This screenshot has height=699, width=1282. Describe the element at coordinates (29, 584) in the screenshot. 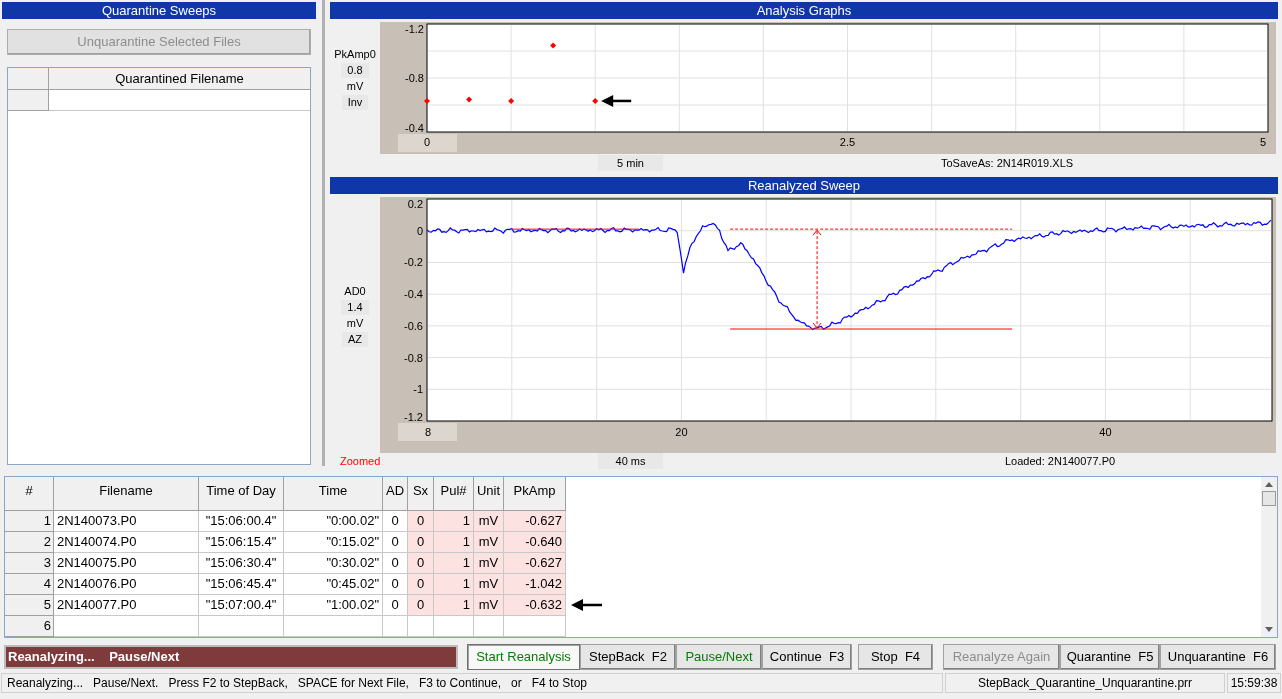

I see `row-header: 4` at that location.